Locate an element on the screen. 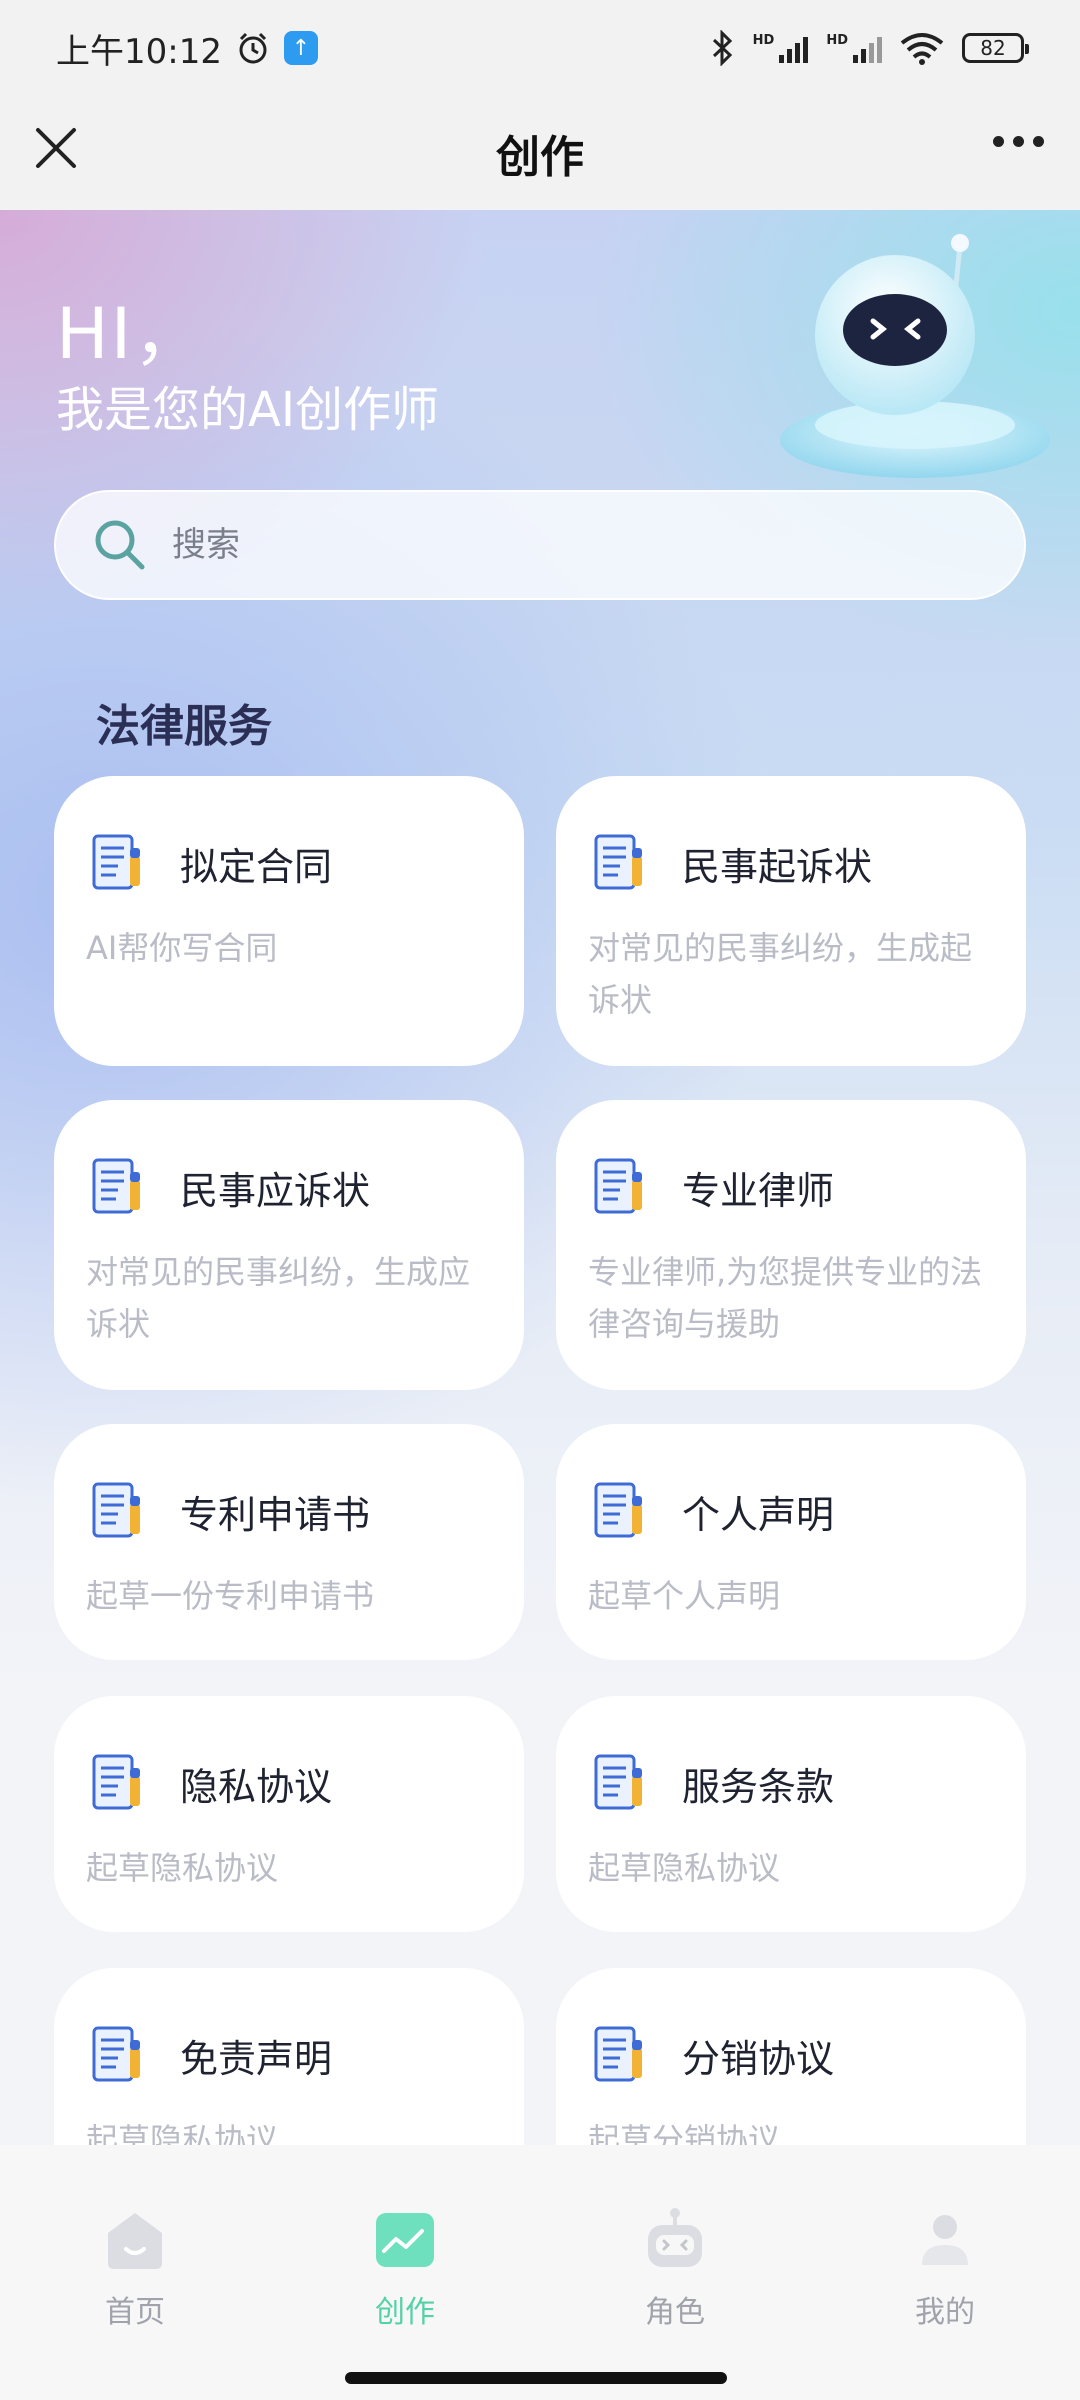 Image resolution: width=1080 pixels, height=2400 pixels. wifi-icon is located at coordinates (922, 49).